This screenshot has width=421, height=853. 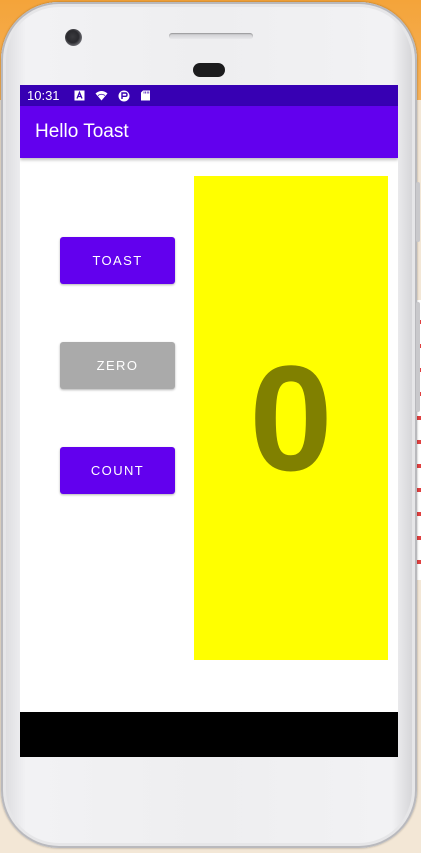 What do you see at coordinates (418, 357) in the screenshot?
I see `volume-button` at bounding box center [418, 357].